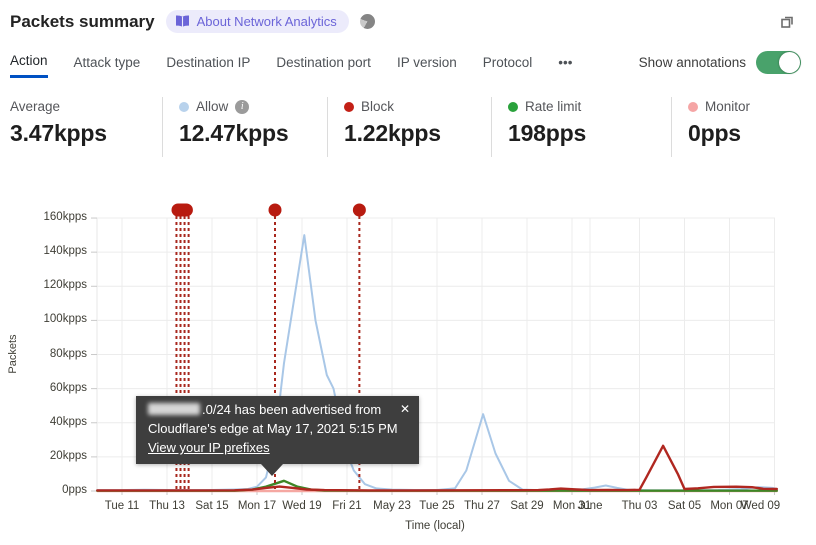 The image size is (816, 545). Describe the element at coordinates (743, 127) in the screenshot. I see `stat-monitor: Monitor 0pps` at that location.